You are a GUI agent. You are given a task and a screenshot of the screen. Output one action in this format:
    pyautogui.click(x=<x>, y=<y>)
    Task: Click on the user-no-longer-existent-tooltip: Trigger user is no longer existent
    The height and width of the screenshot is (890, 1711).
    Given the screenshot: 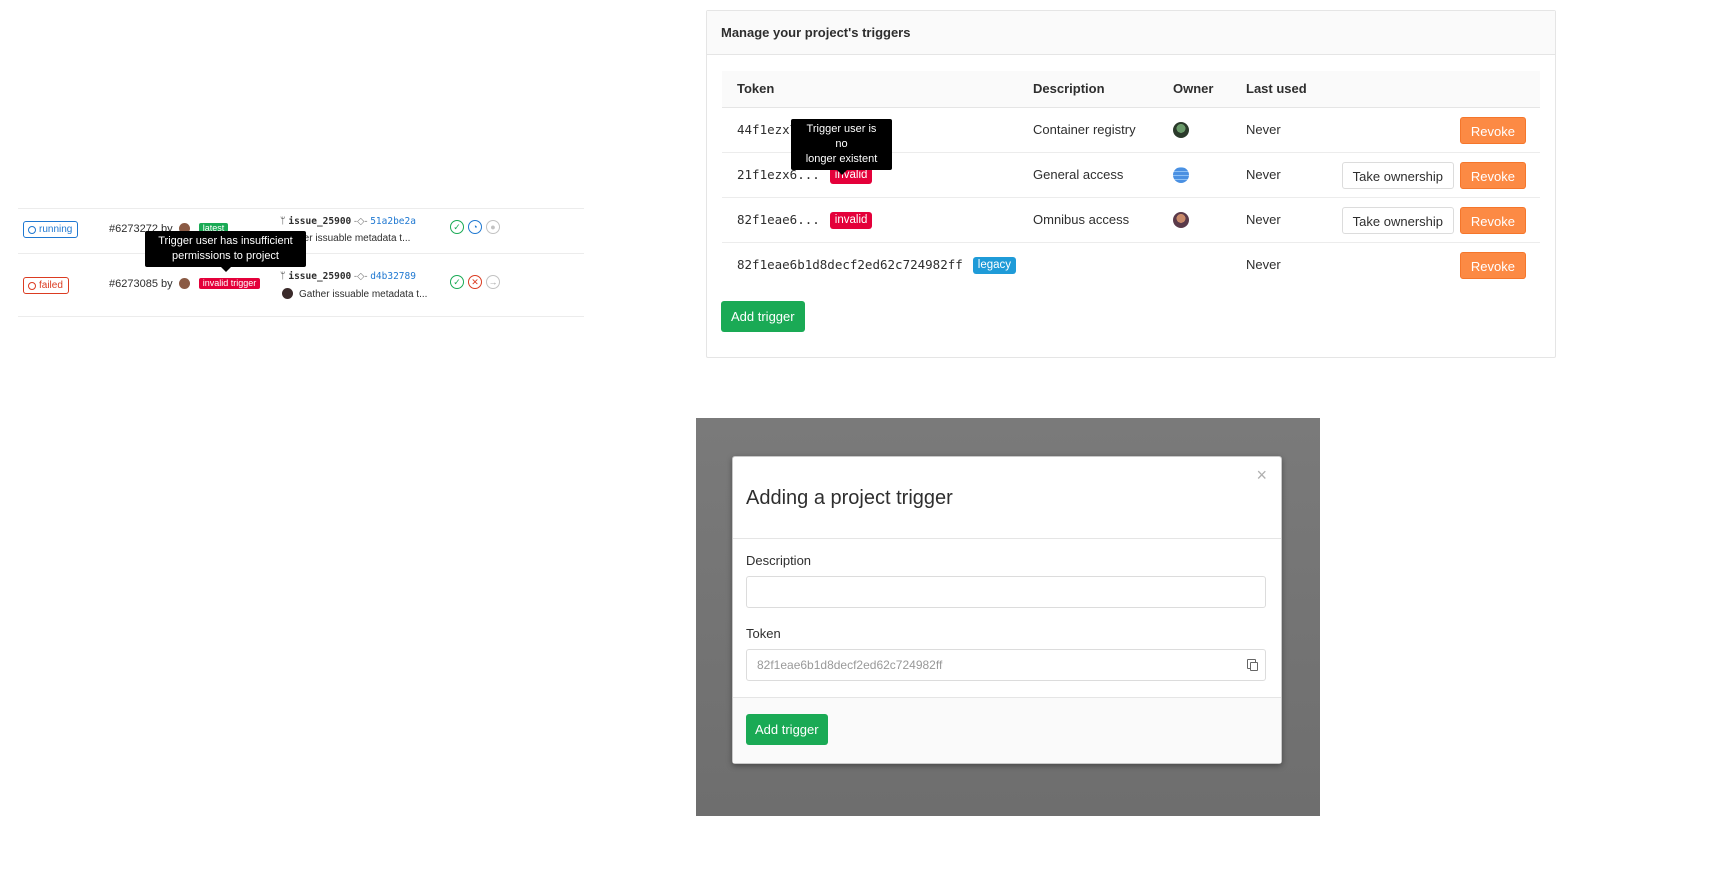 What is the action you would take?
    pyautogui.click(x=841, y=147)
    